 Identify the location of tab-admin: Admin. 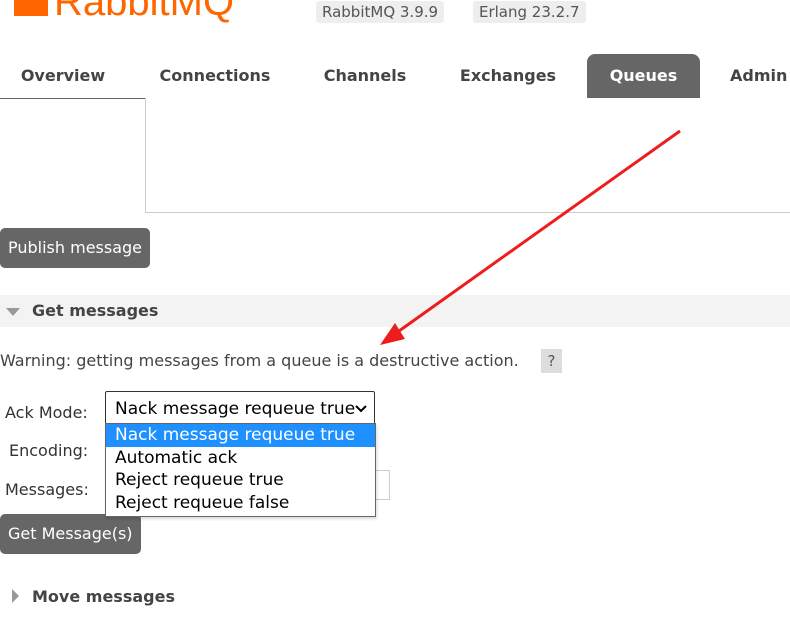
(756, 76).